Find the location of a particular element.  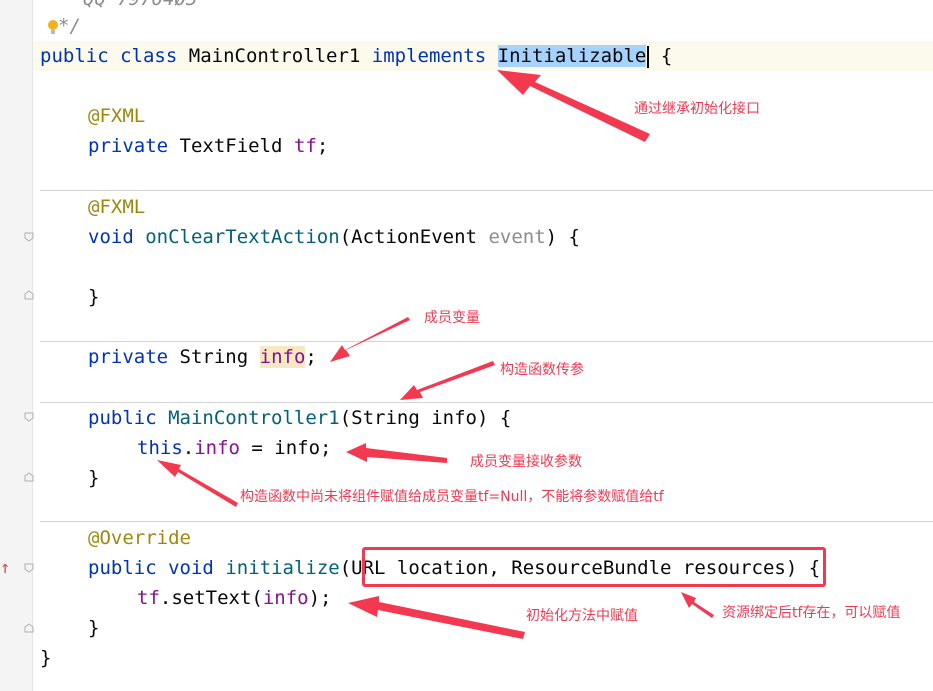

annotation-note: 构造函数传参 is located at coordinates (542, 370).